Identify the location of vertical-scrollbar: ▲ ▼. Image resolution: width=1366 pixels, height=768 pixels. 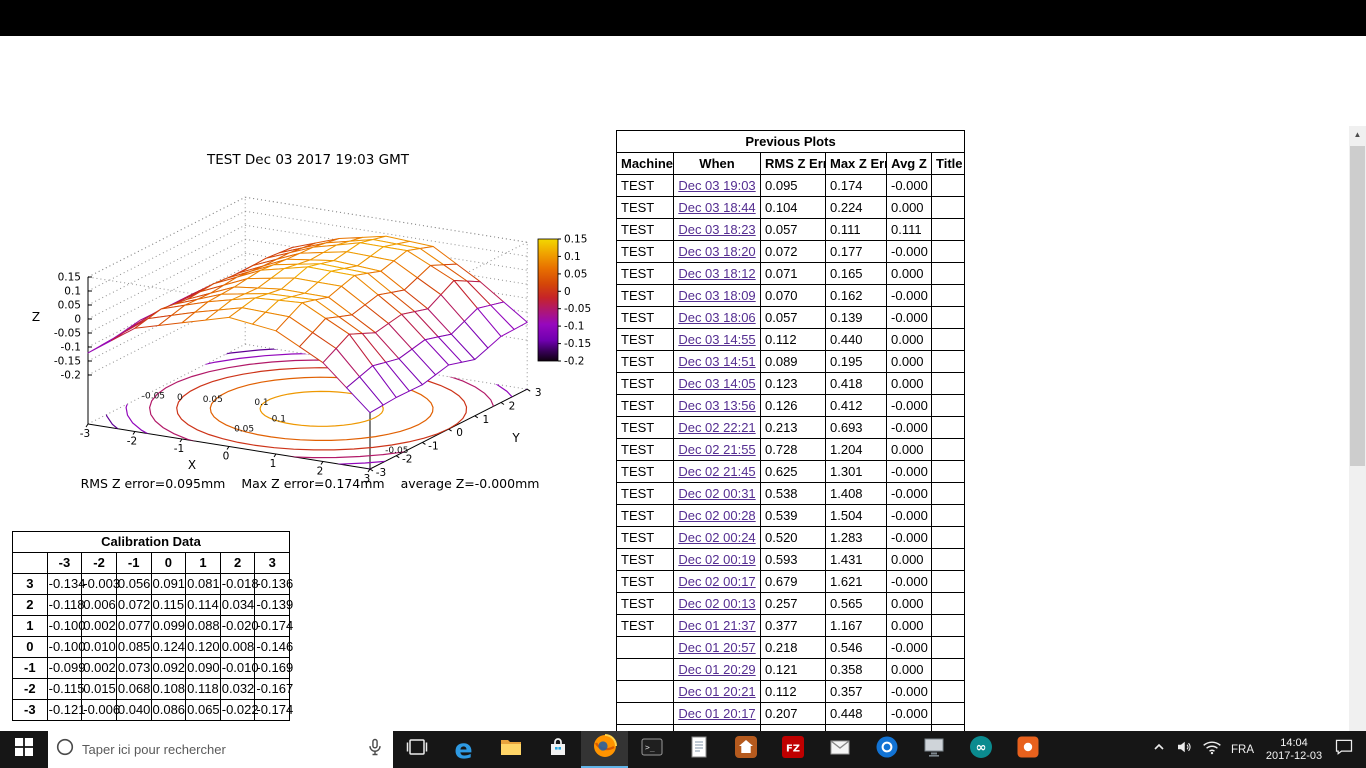
(1357, 446).